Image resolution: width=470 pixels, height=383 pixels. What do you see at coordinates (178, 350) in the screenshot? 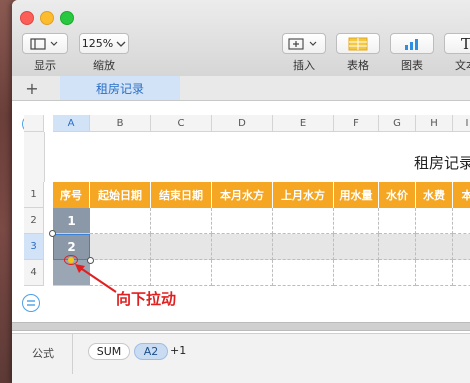
I see `formula-tail: +1` at bounding box center [178, 350].